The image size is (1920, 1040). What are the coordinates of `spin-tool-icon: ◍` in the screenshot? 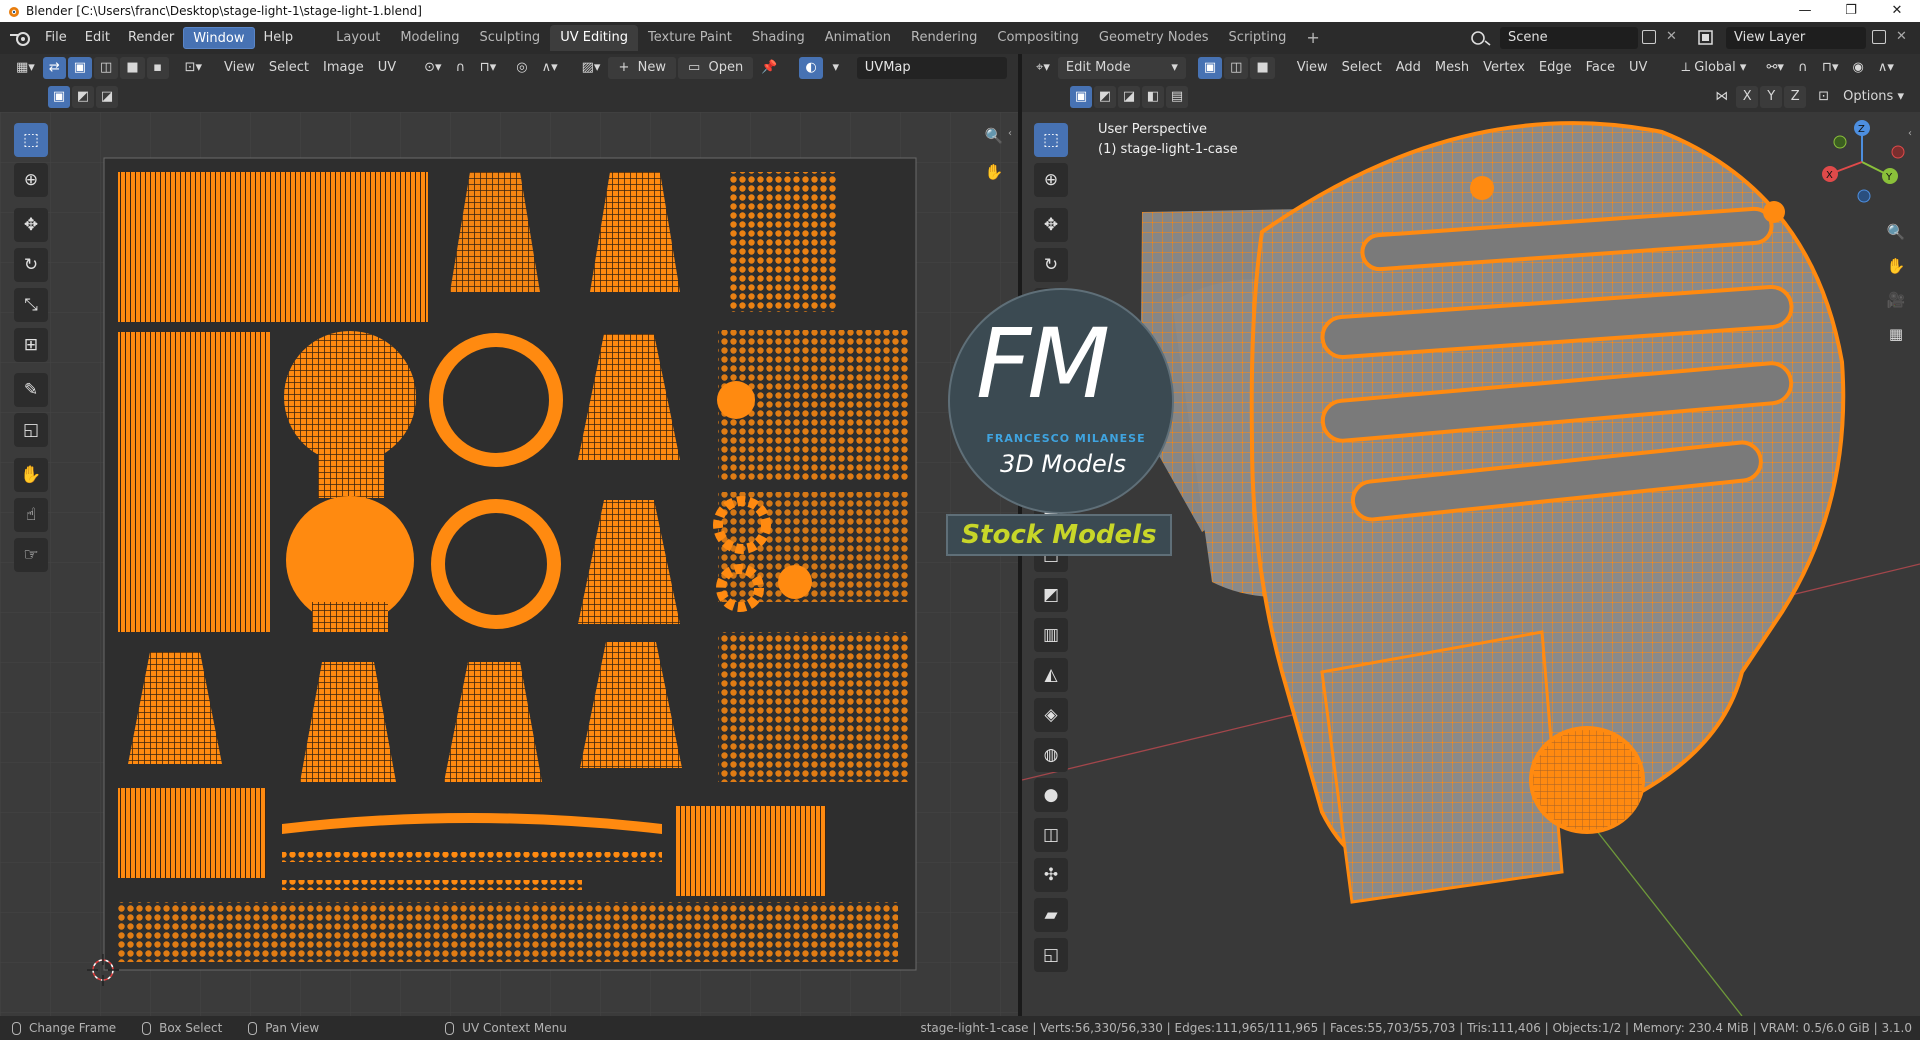 It's located at (1051, 755).